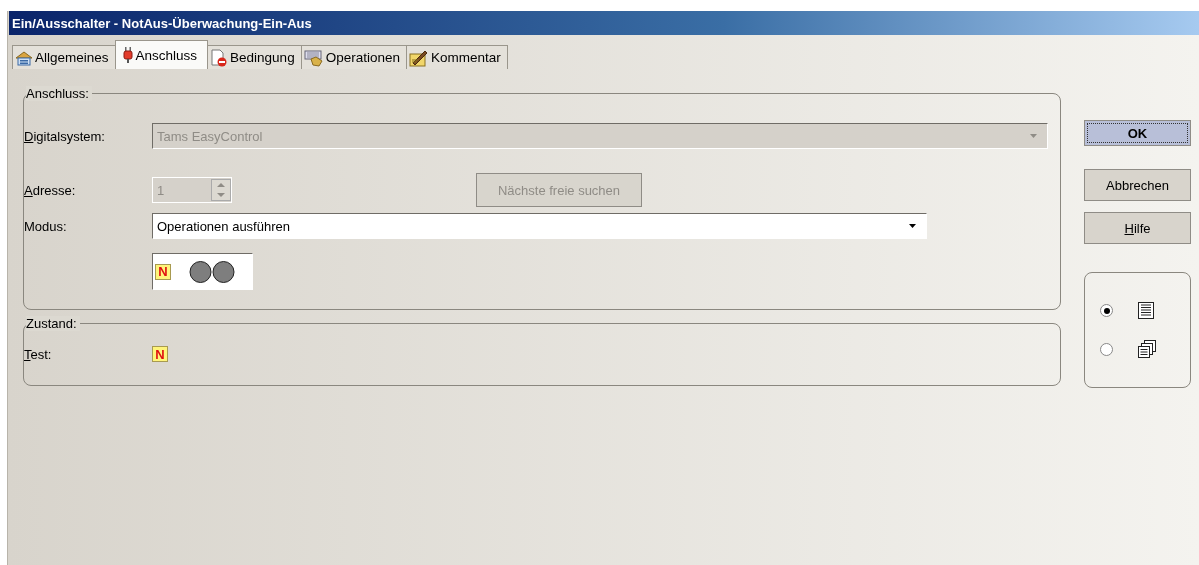  I want to click on dialog-button: OK, so click(1137, 133).